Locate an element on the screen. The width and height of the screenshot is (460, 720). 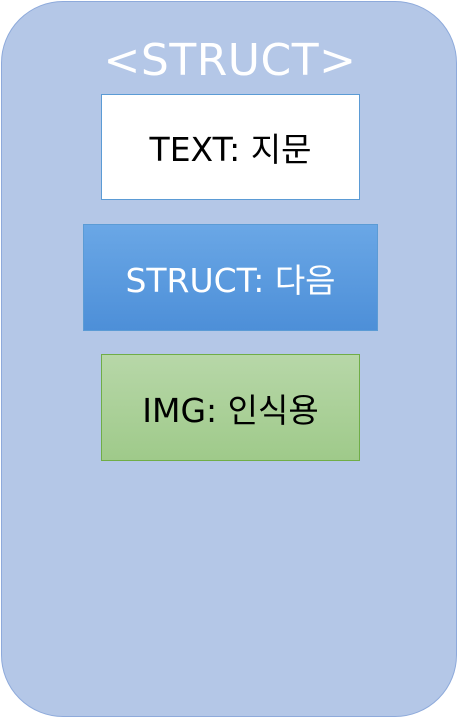
struct-node: STRUCT: 다음 is located at coordinates (230, 277).